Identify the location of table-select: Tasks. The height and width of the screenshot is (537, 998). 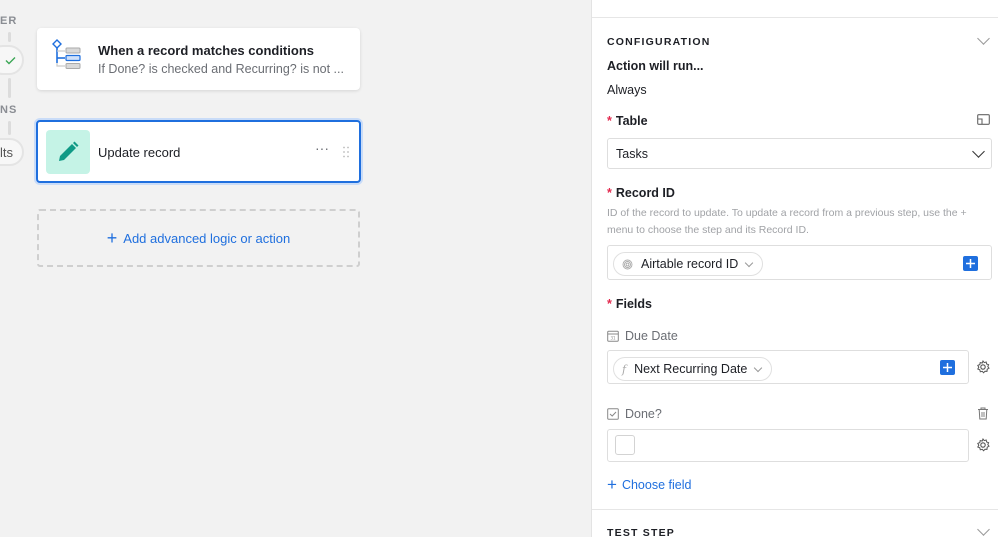
(799, 153).